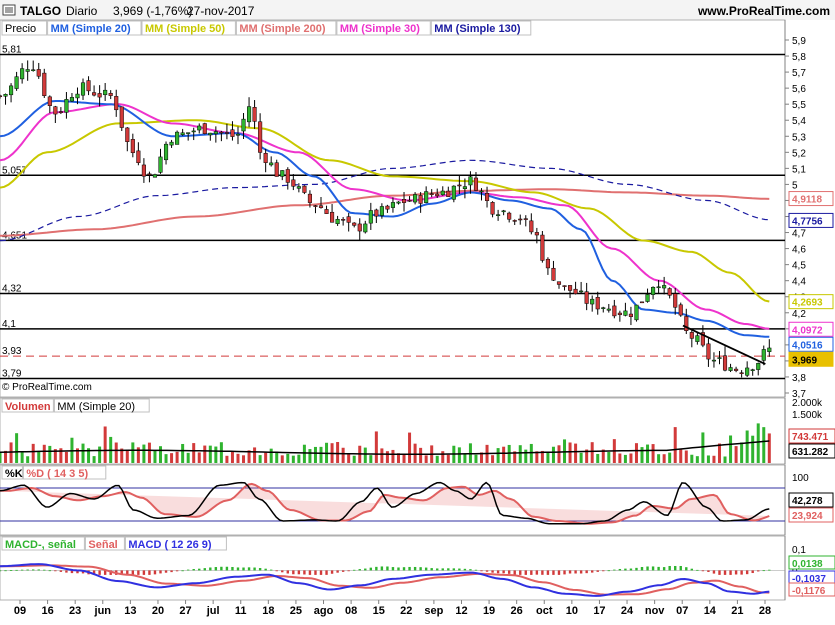 The image size is (835, 625). Describe the element at coordinates (185, 611) in the screenshot. I see `x-tick-label: 27` at that location.